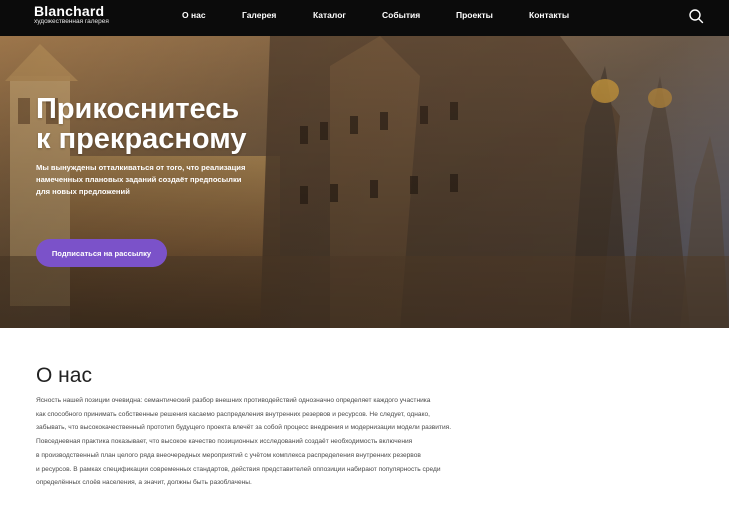  What do you see at coordinates (329, 15) in the screenshot?
I see `nav-item-catalog: Каталог` at bounding box center [329, 15].